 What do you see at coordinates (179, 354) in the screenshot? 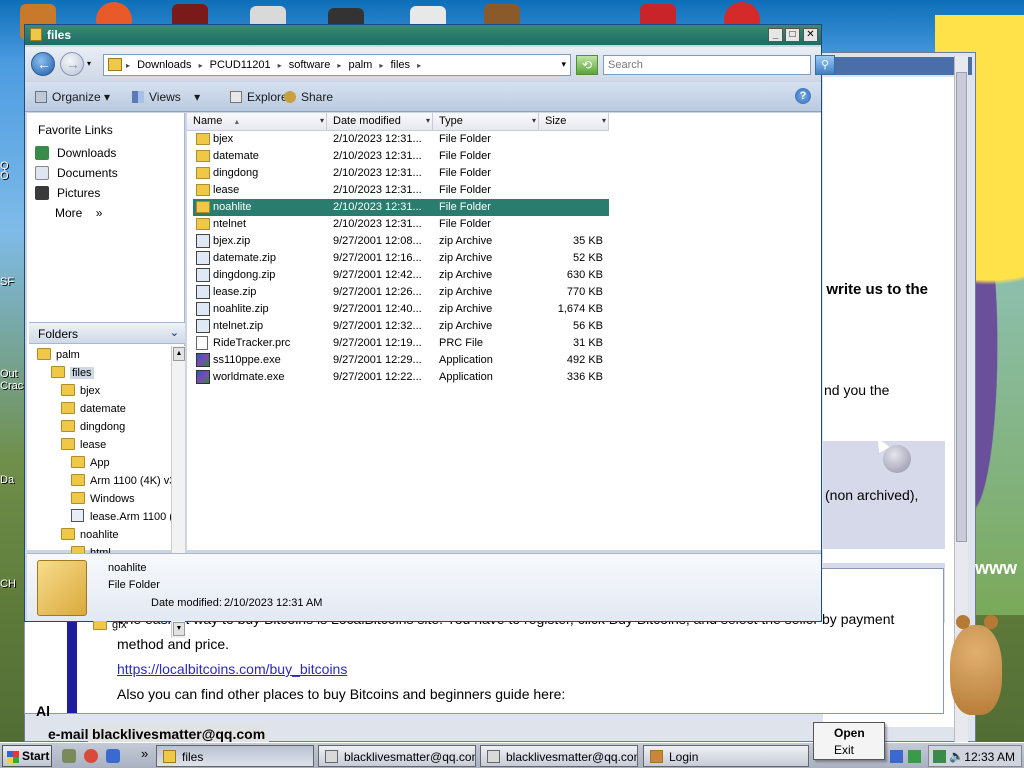
I see `scroll-up-icon: ▲` at bounding box center [179, 354].